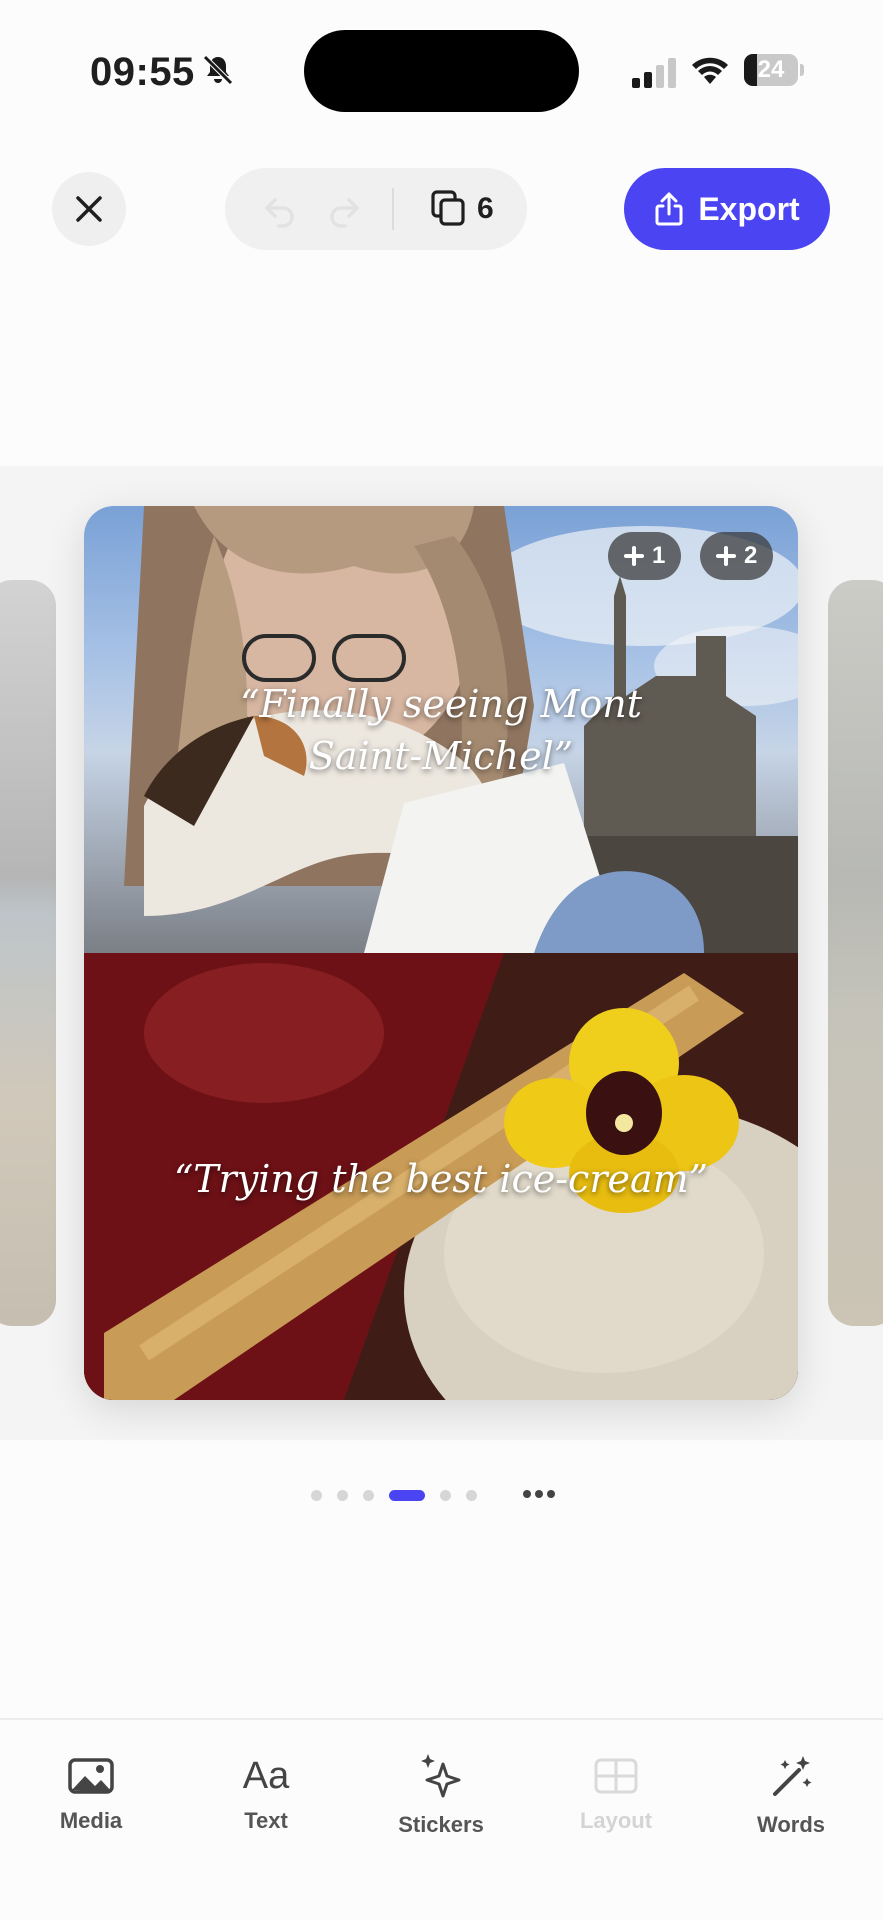  I want to click on bottom-caption-text: “Trying the best ice-cream”, so click(441, 1179).